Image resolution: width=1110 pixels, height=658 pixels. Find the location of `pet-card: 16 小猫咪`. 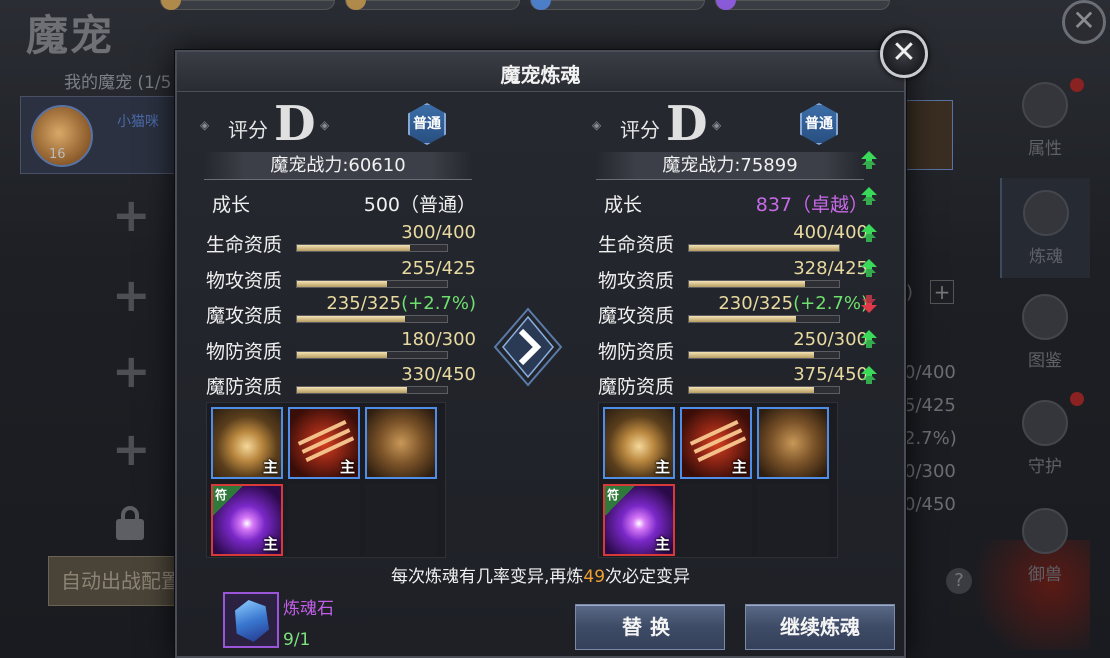

pet-card: 16 小猫咪 is located at coordinates (102, 135).